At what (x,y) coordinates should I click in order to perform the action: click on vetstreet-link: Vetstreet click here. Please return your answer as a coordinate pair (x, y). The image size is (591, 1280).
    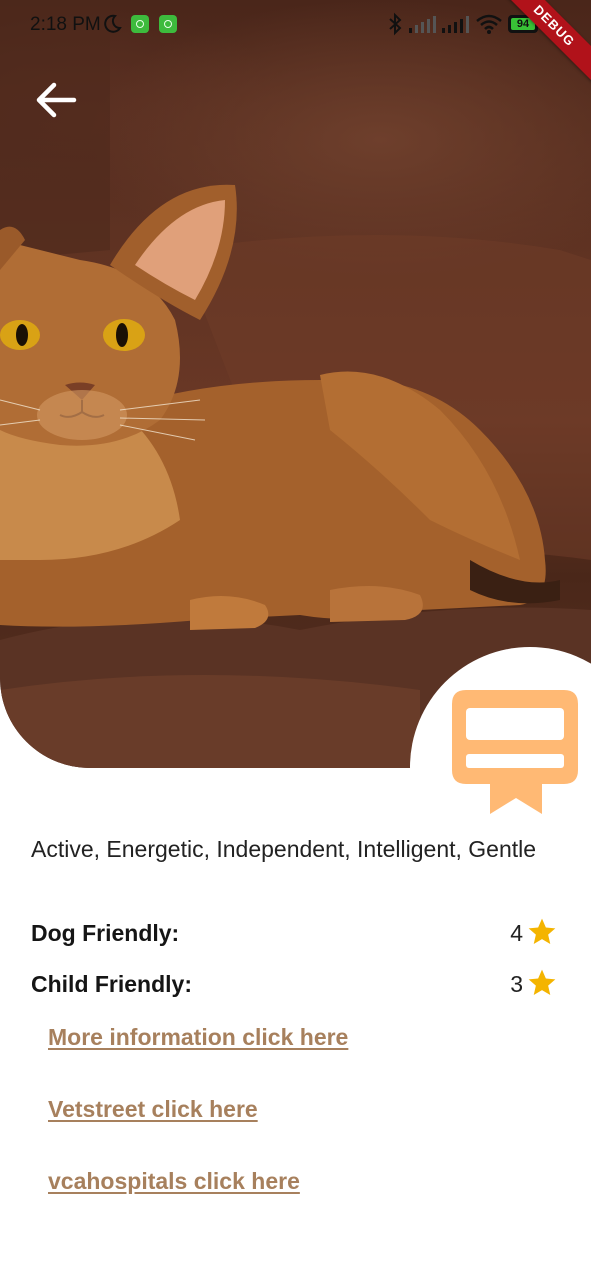
    Looking at the image, I should click on (153, 1109).